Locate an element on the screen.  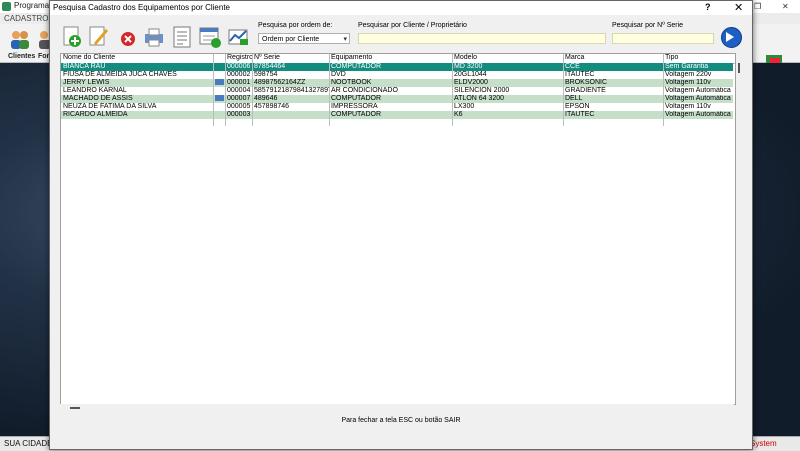
cell-modelo: LX300 is located at coordinates (464, 106).